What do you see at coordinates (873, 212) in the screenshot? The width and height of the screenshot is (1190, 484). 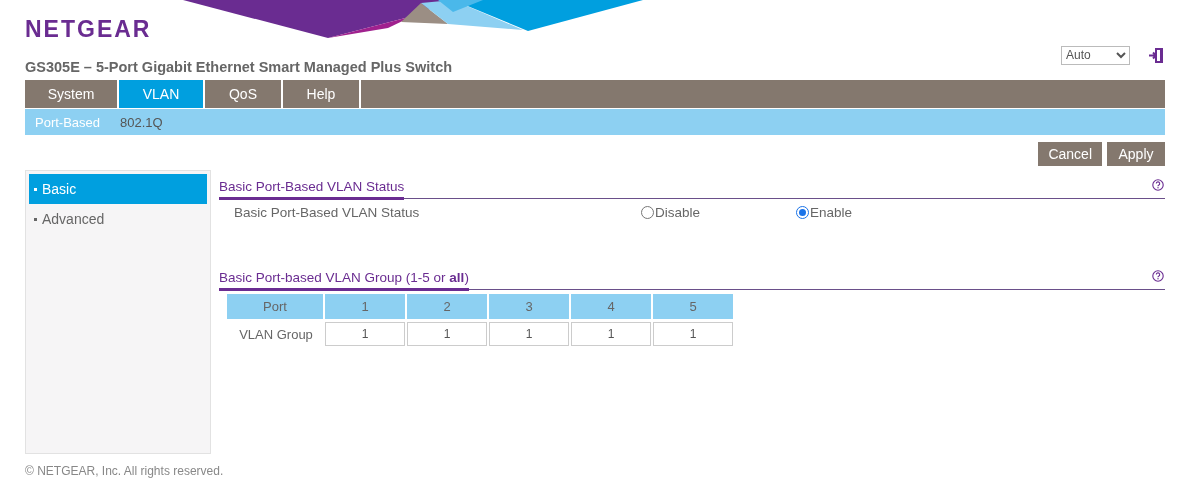 I see `radio-option: Enable` at bounding box center [873, 212].